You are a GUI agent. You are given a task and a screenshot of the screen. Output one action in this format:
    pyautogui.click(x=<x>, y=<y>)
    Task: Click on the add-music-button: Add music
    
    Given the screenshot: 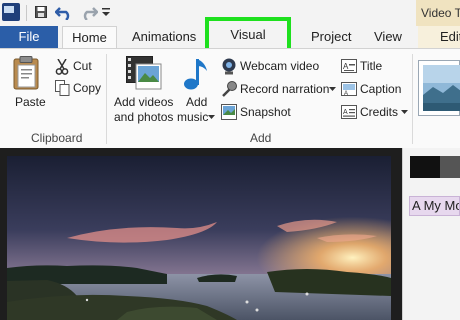 What is the action you would take?
    pyautogui.click(x=197, y=91)
    